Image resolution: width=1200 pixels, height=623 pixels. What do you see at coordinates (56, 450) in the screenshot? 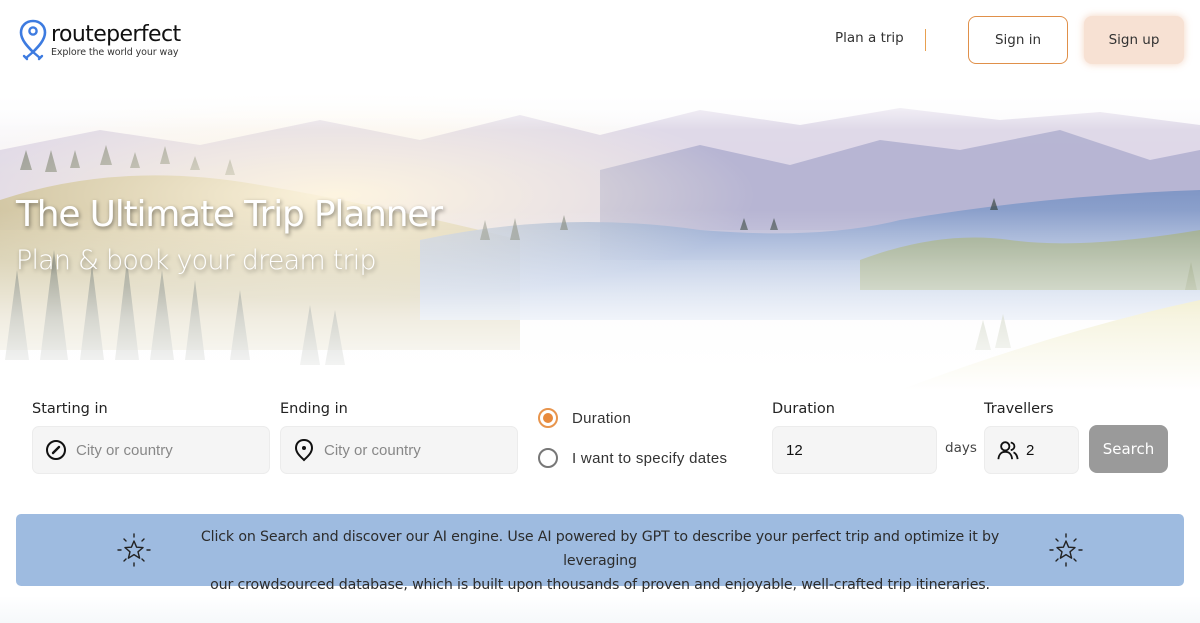
I see `compass-icon` at bounding box center [56, 450].